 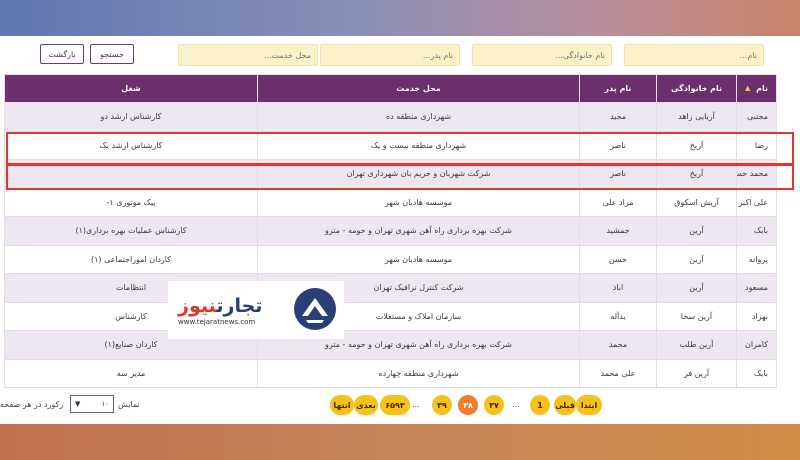 What do you see at coordinates (756, 316) in the screenshot?
I see `cell-name: بهزاد` at bounding box center [756, 316].